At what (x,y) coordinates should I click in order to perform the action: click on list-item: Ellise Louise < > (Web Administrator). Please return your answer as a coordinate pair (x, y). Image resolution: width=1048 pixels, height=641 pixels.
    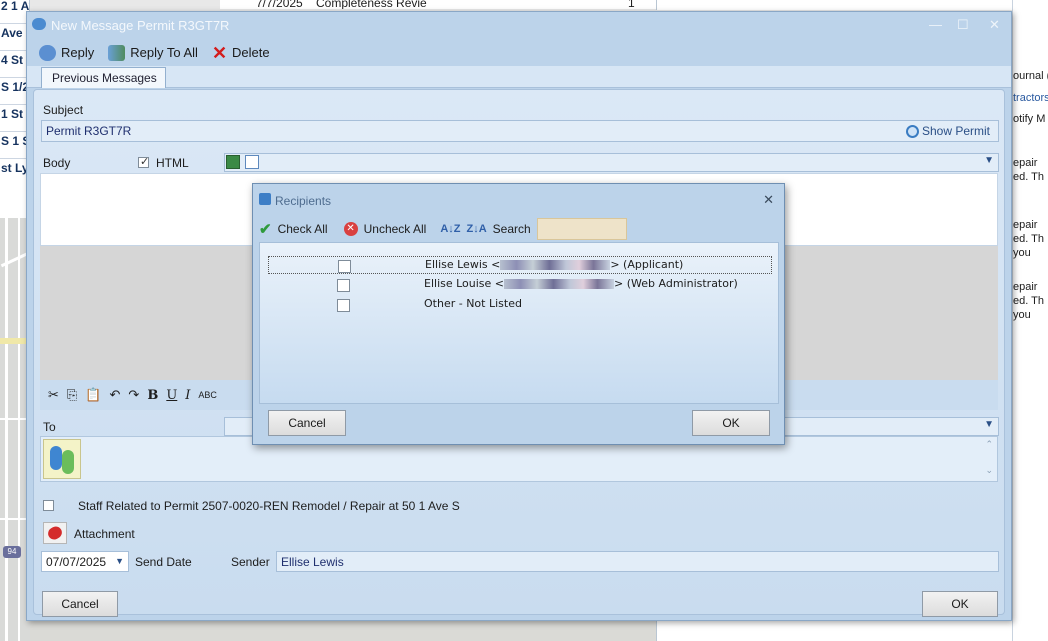
    Looking at the image, I should click on (520, 285).